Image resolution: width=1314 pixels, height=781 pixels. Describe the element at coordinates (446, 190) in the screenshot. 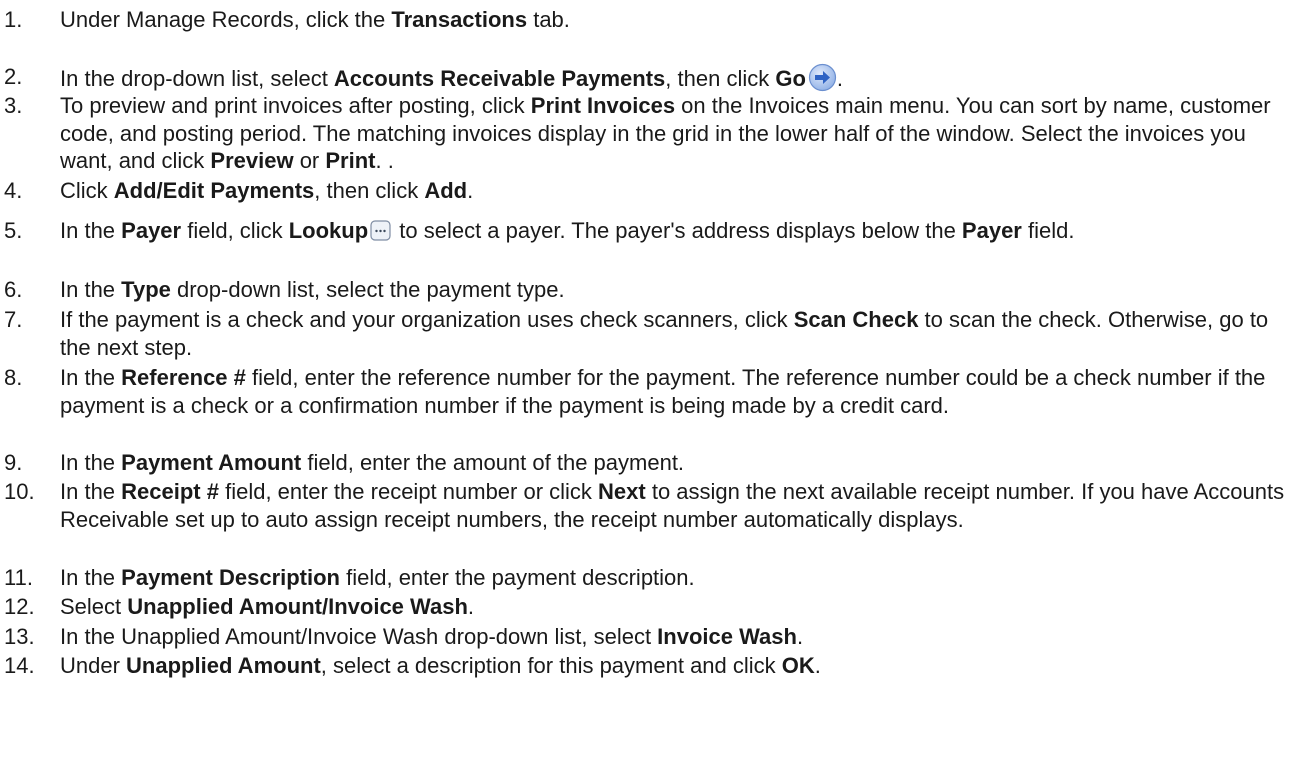

I see `ui-term: Add` at that location.